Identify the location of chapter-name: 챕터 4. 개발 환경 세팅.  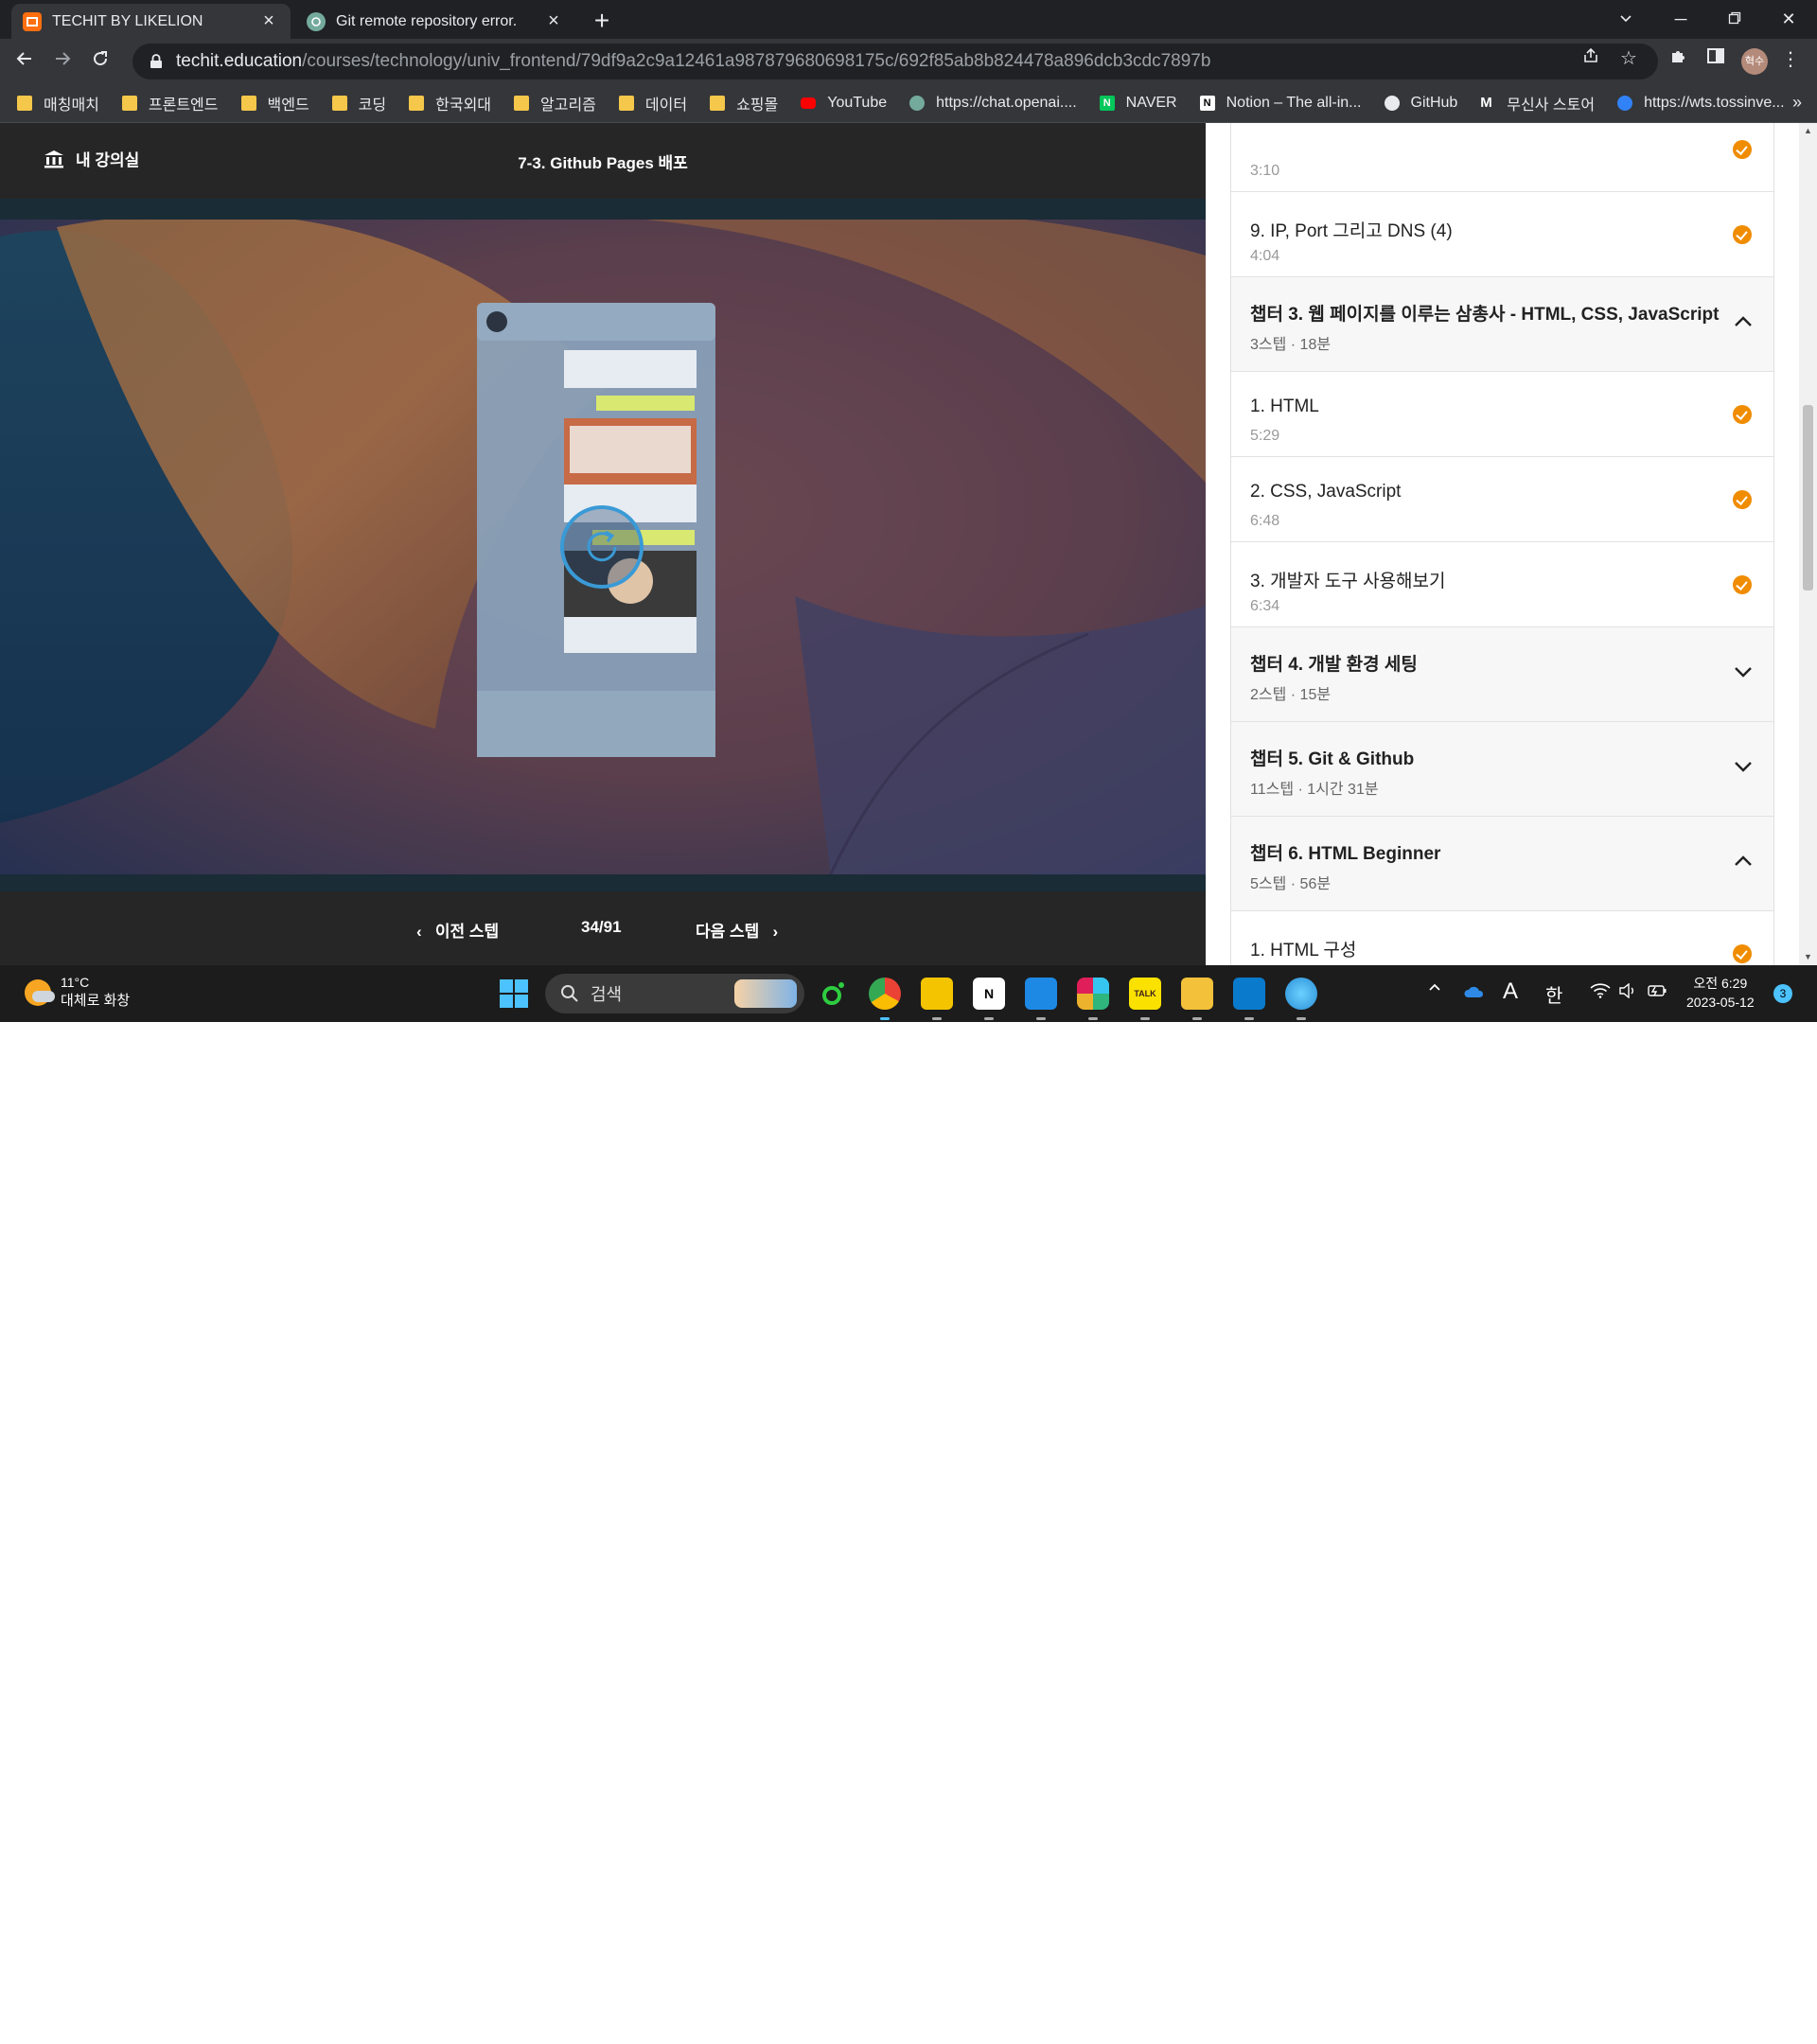
(1334, 665).